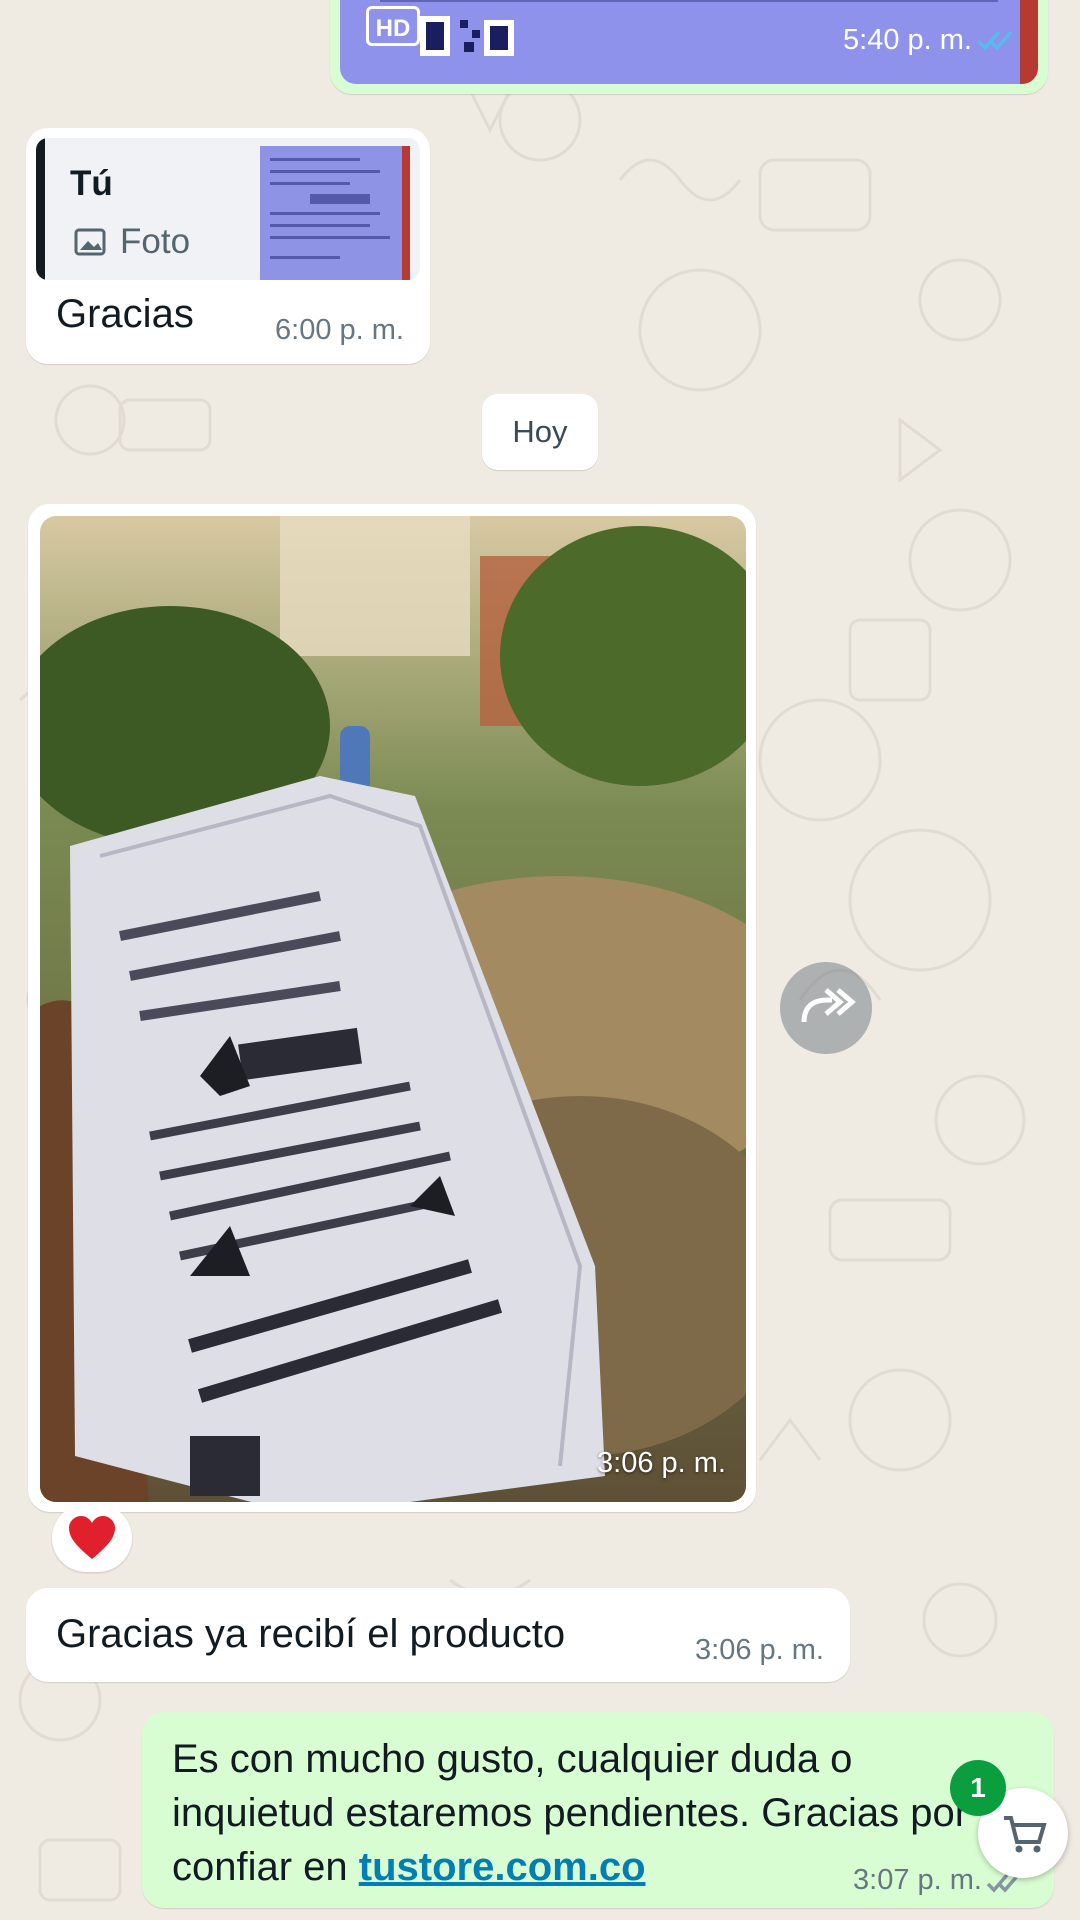 This screenshot has height=1920, width=1080. What do you see at coordinates (907, 40) in the screenshot?
I see `message-time: 5:40 p. m.` at bounding box center [907, 40].